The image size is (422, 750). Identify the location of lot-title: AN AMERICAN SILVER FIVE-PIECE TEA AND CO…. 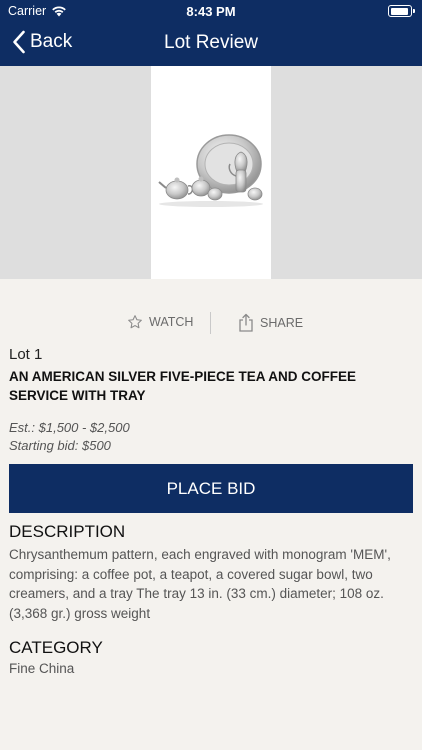
(183, 386).